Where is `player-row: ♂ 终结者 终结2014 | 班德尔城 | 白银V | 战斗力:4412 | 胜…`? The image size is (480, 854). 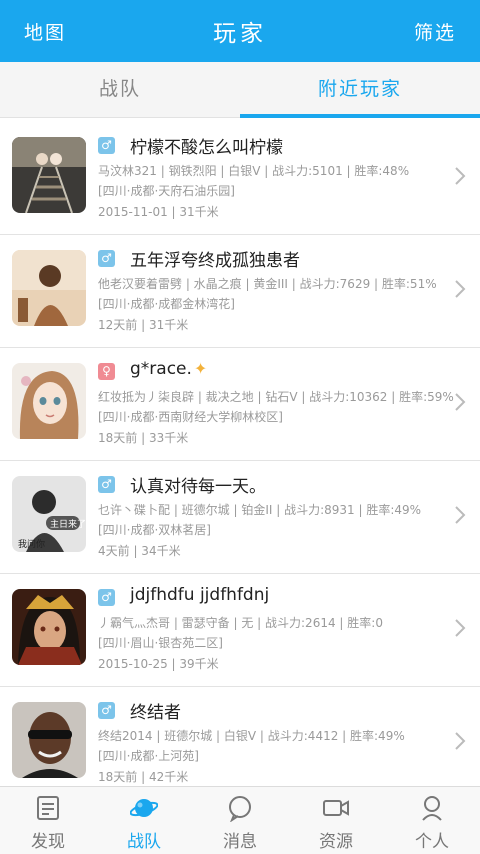 player-row: ♂ 终结者 终结2014 | 班德尔城 | 白银V | 战斗力:4412 | 胜… is located at coordinates (240, 736).